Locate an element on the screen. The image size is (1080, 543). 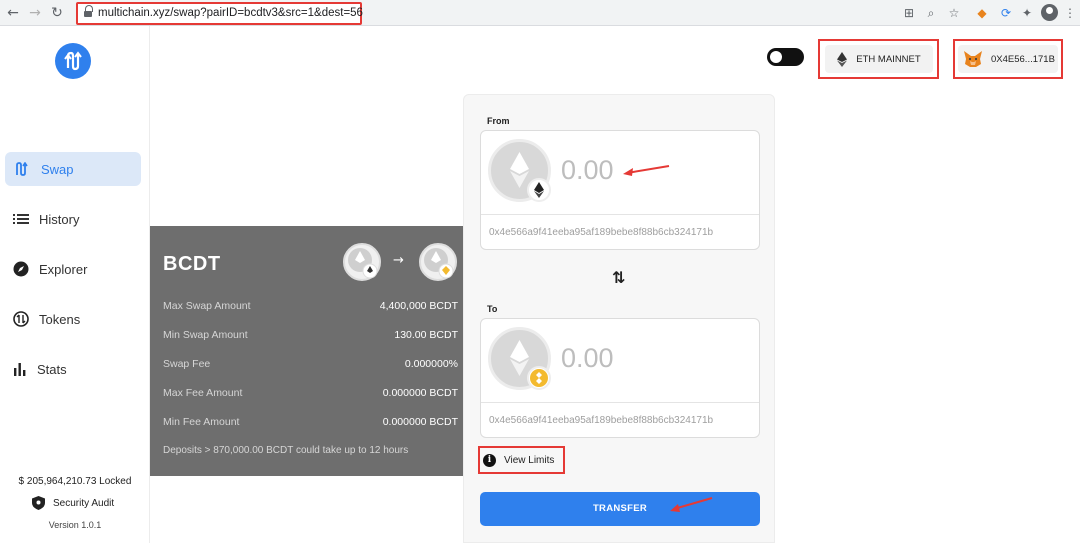
account-address: 0X4E56...171B is located at coordinates (1023, 59).